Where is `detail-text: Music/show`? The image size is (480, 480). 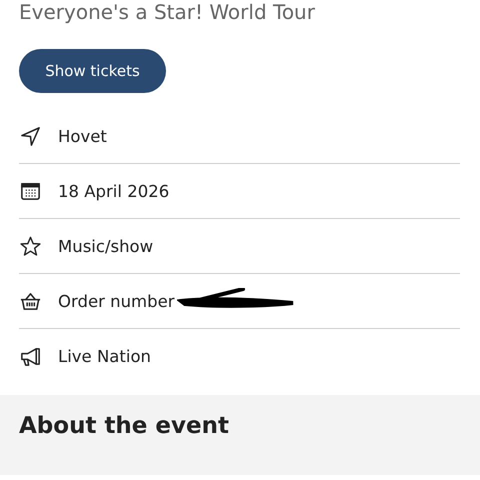 detail-text: Music/show is located at coordinates (106, 246).